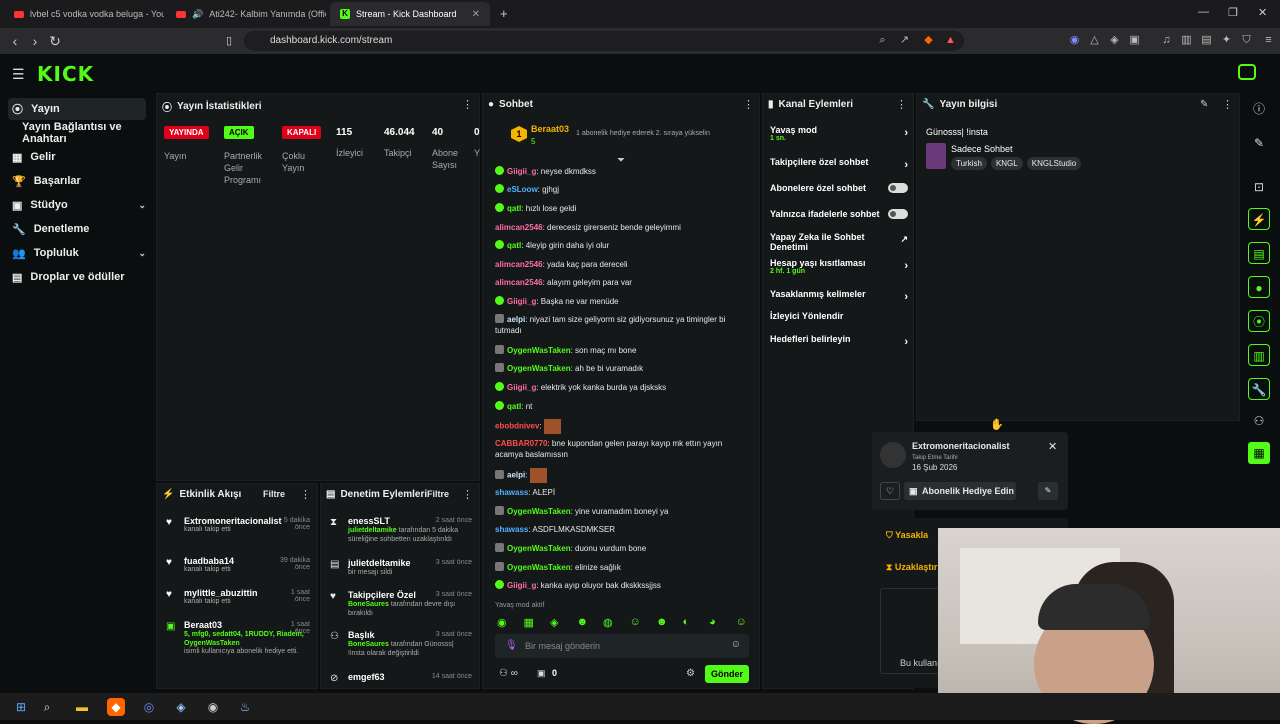  Describe the element at coordinates (1074, 40) in the screenshot. I see `extension-icon: ◉` at that location.